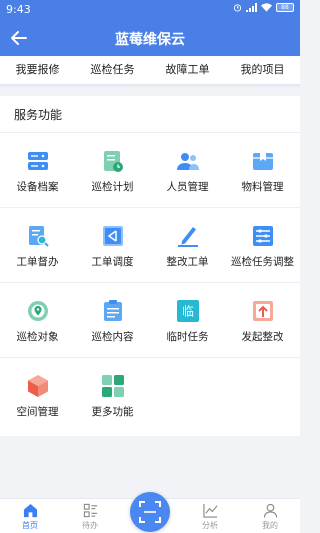 Image resolution: width=320 pixels, height=533 pixels. Describe the element at coordinates (112, 262) in the screenshot. I see `function-label: 工单调度` at that location.